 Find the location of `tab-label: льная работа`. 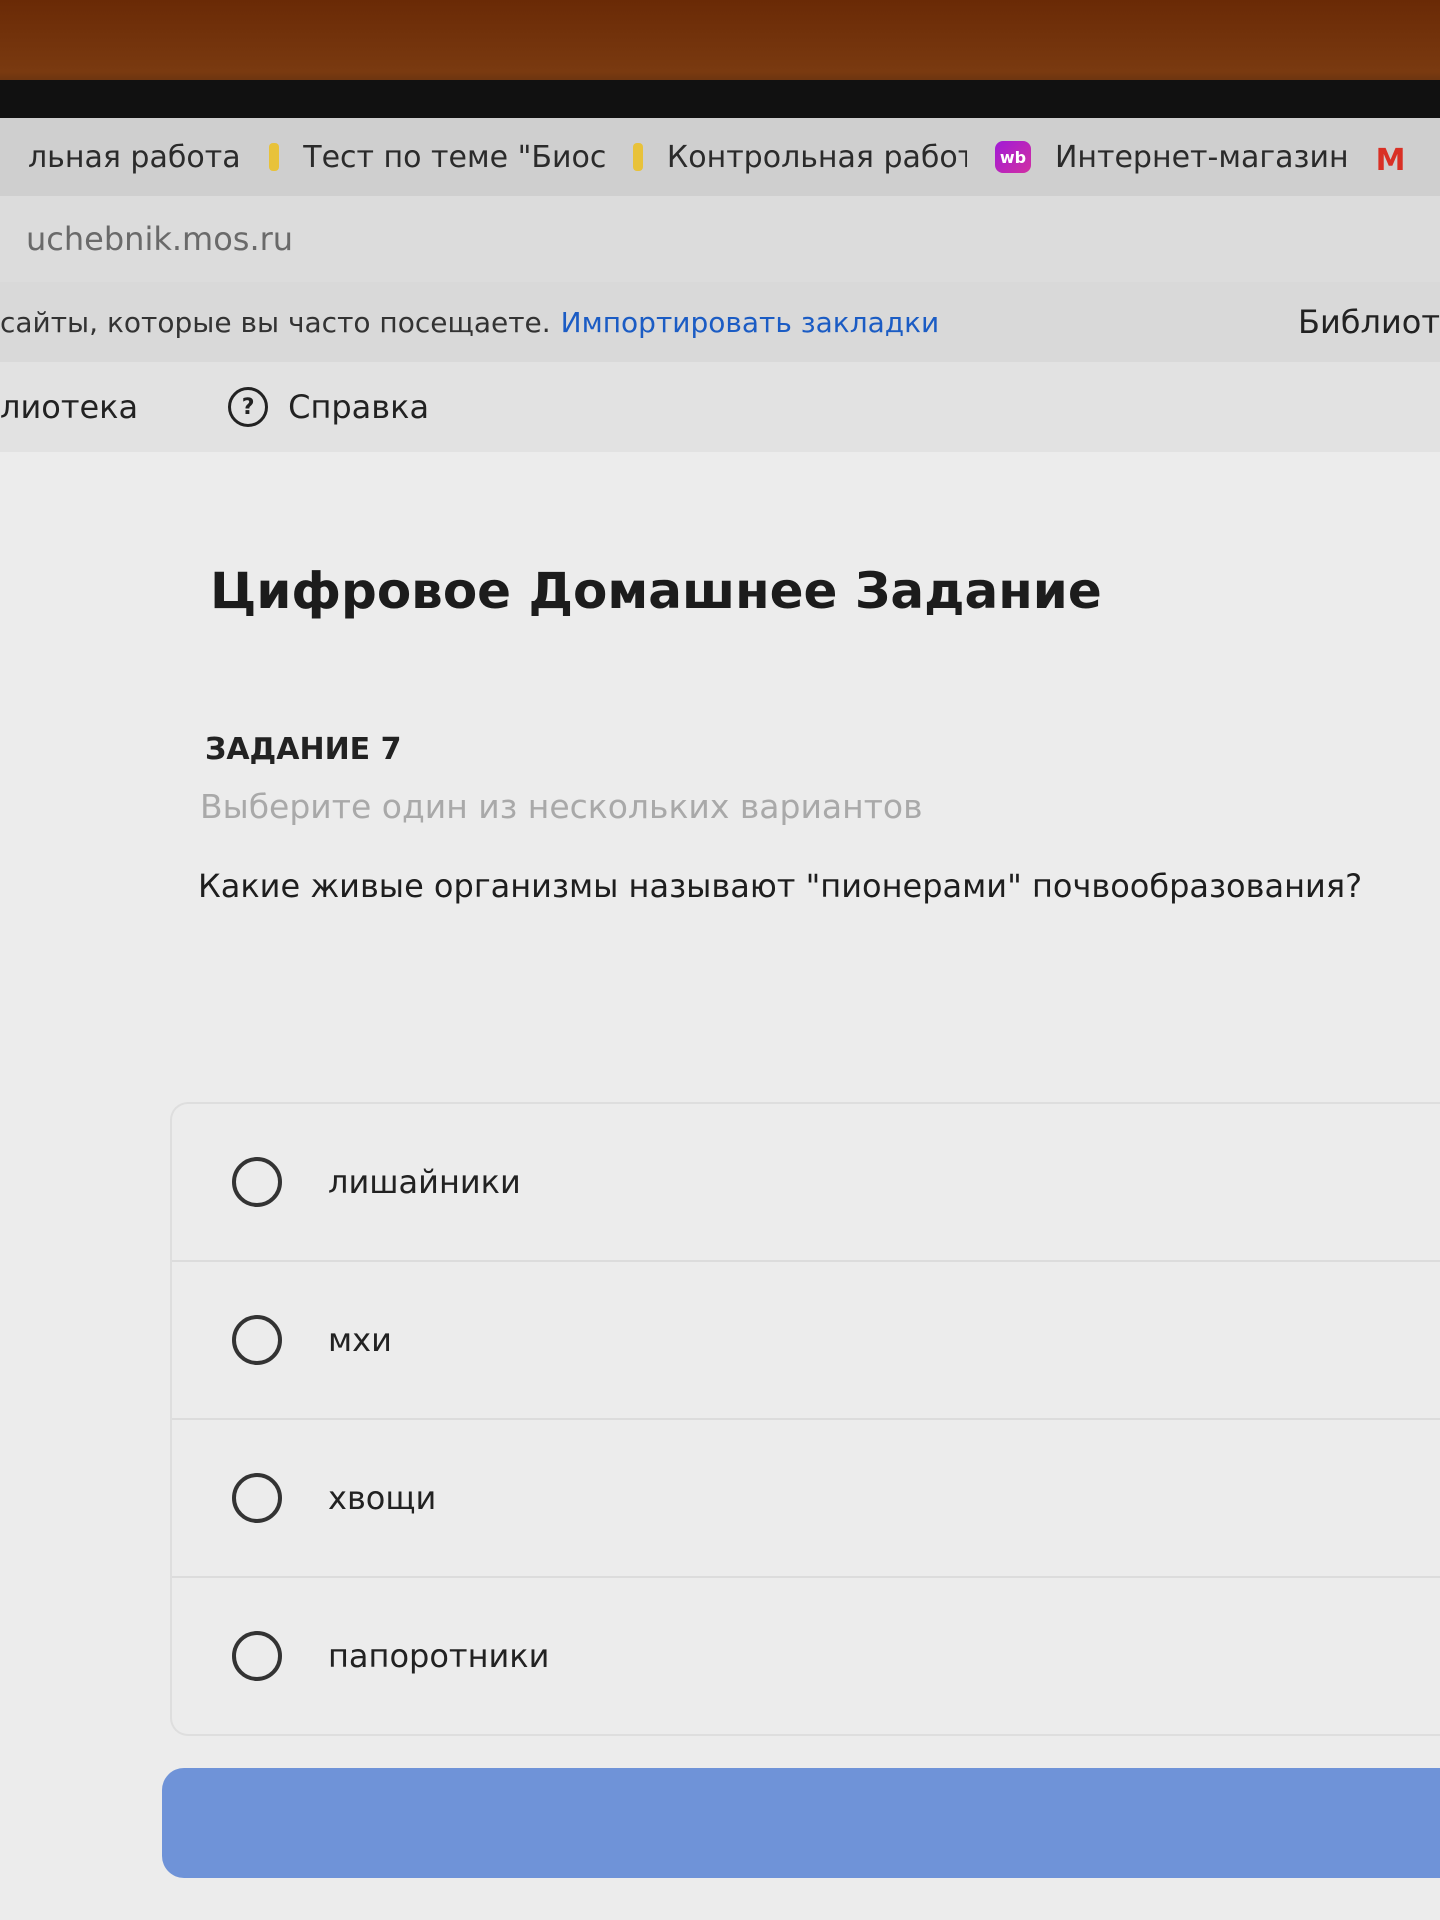

tab-label: льная работа is located at coordinates (134, 157).